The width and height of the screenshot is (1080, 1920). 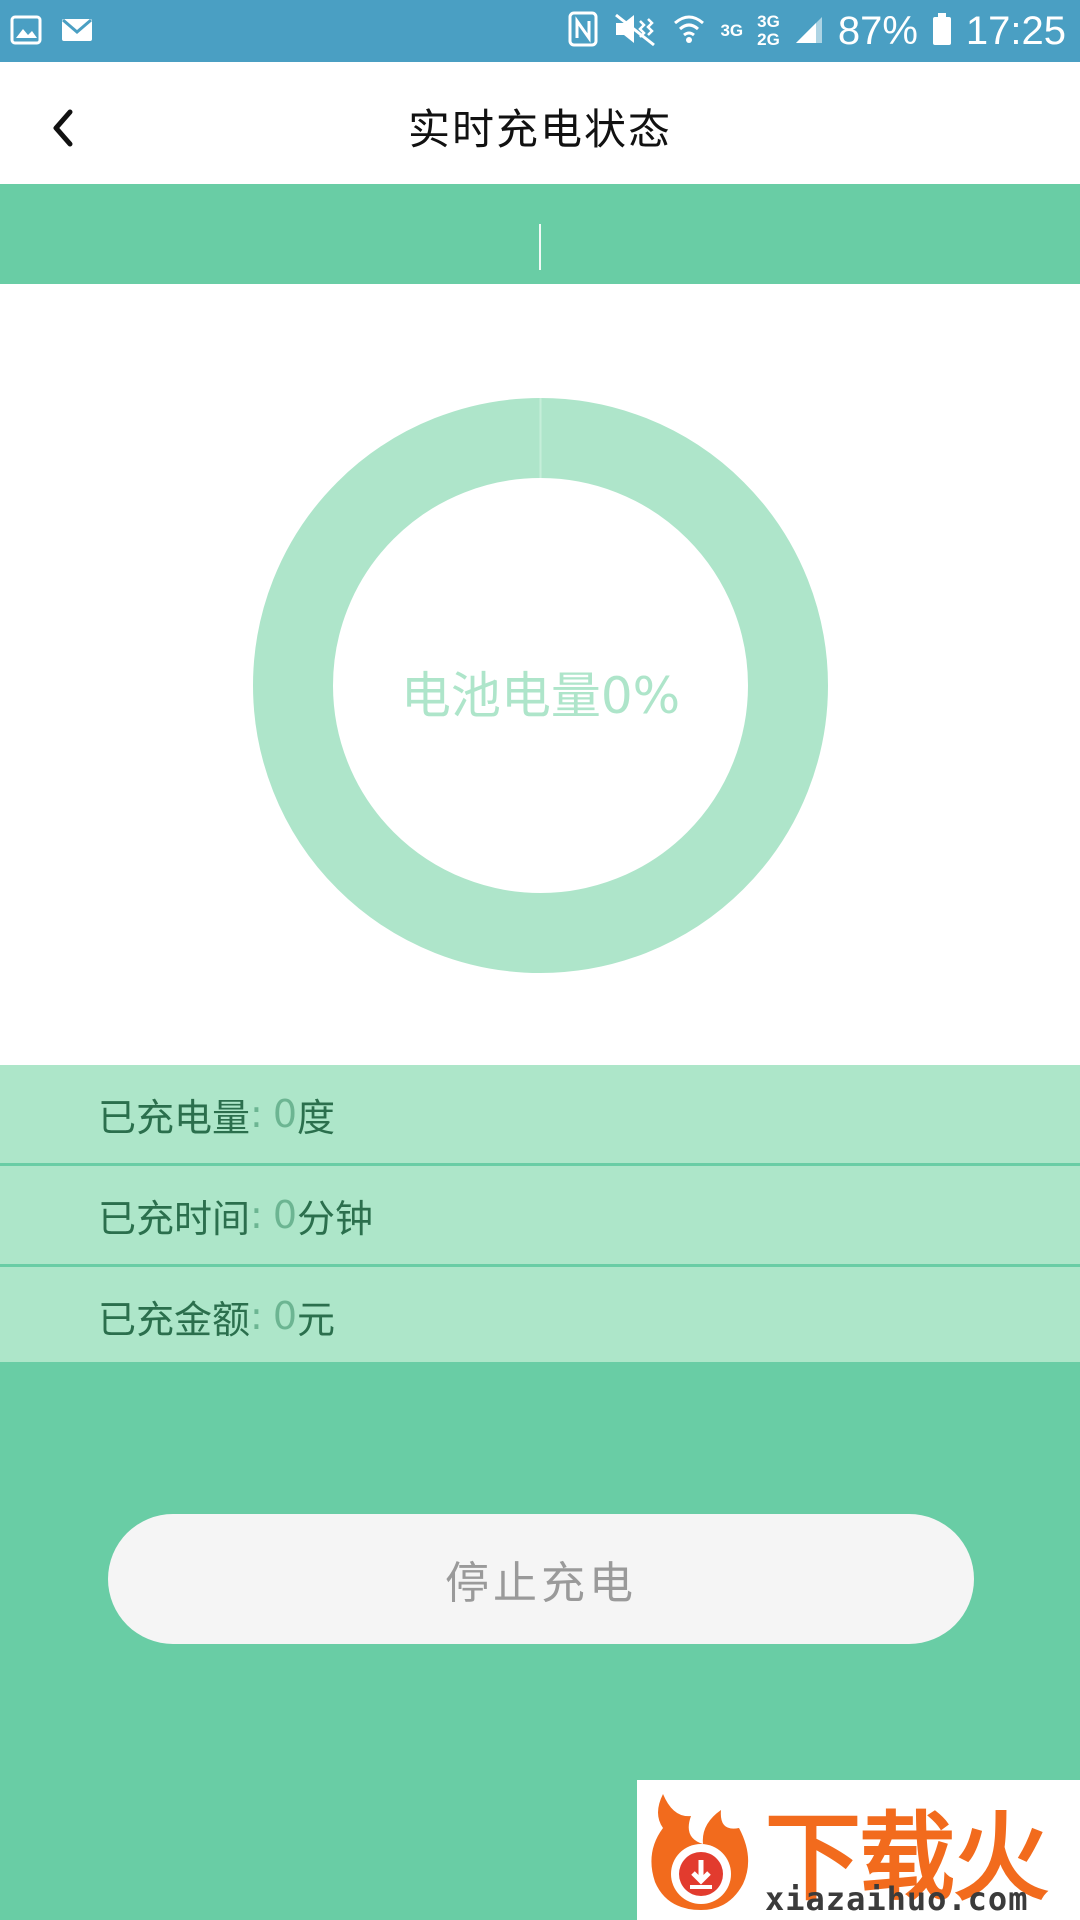 I want to click on mute-vibrate-icon, so click(x=635, y=31).